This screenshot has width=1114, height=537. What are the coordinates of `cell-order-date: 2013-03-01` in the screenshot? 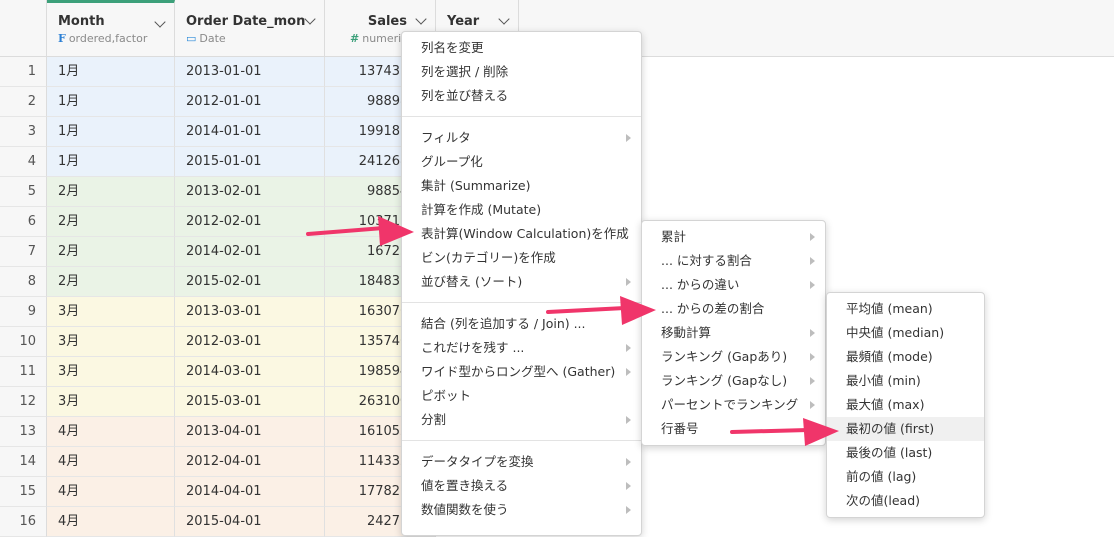 It's located at (250, 312).